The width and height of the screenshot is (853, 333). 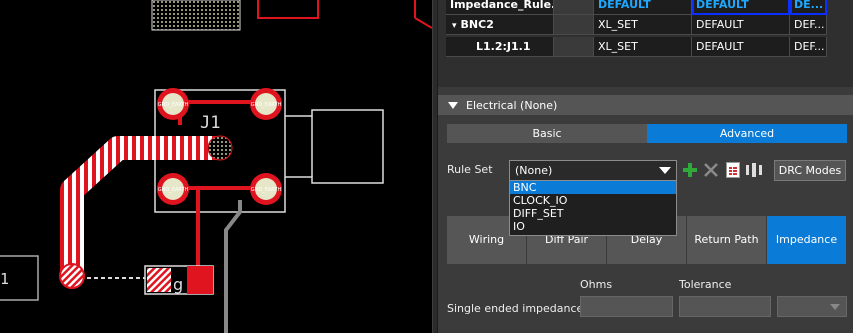 What do you see at coordinates (515, 308) in the screenshot?
I see `single-ended-impedance-label: Single ended impedance` at bounding box center [515, 308].